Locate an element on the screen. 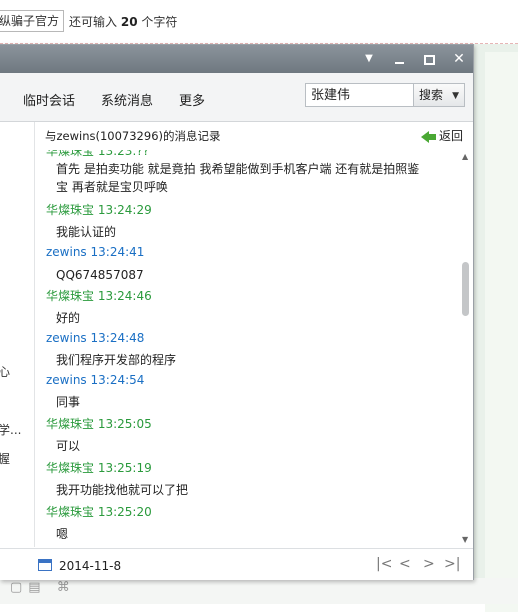 The width and height of the screenshot is (518, 612). dropdown-icon: ▼ is located at coordinates (369, 59).